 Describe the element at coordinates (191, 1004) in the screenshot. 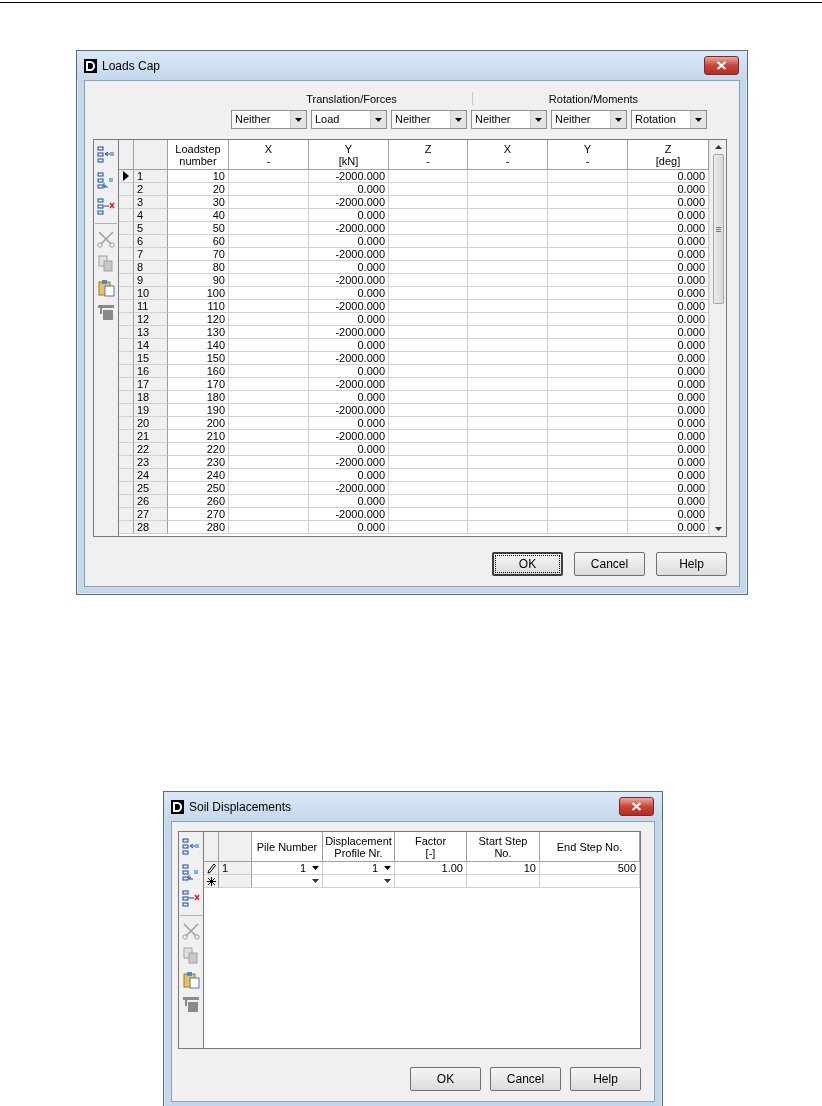

I see `table-icon` at that location.